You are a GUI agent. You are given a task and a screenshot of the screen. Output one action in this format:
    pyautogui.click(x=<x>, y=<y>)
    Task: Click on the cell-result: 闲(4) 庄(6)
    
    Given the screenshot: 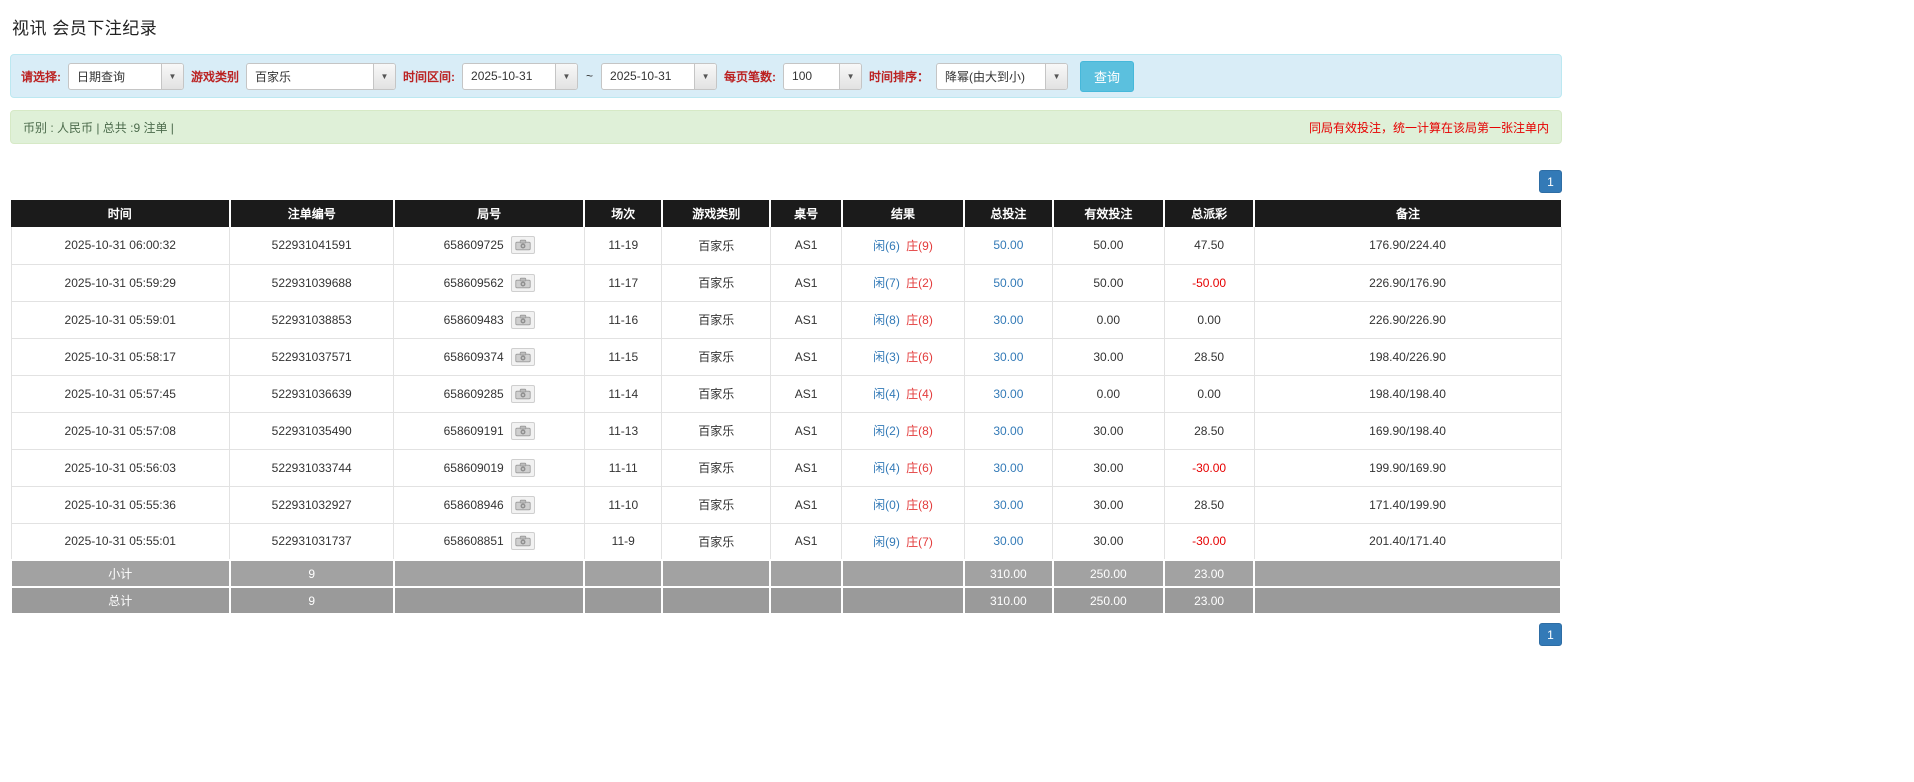 What is the action you would take?
    pyautogui.click(x=903, y=467)
    